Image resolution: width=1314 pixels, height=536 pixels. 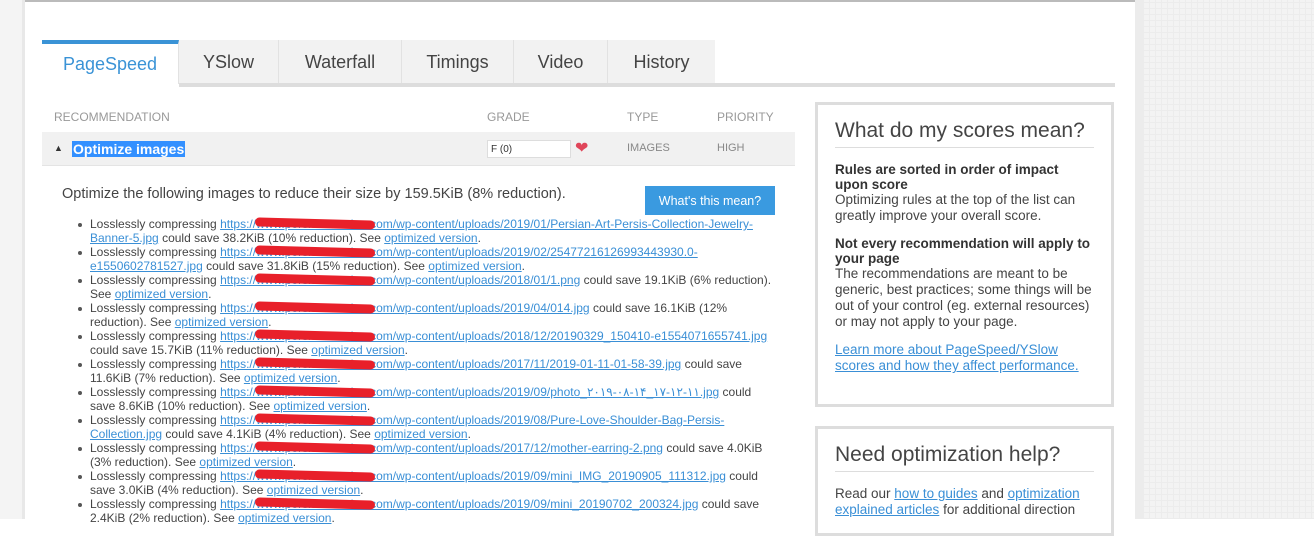 What do you see at coordinates (561, 62) in the screenshot?
I see `tab-video: Video` at bounding box center [561, 62].